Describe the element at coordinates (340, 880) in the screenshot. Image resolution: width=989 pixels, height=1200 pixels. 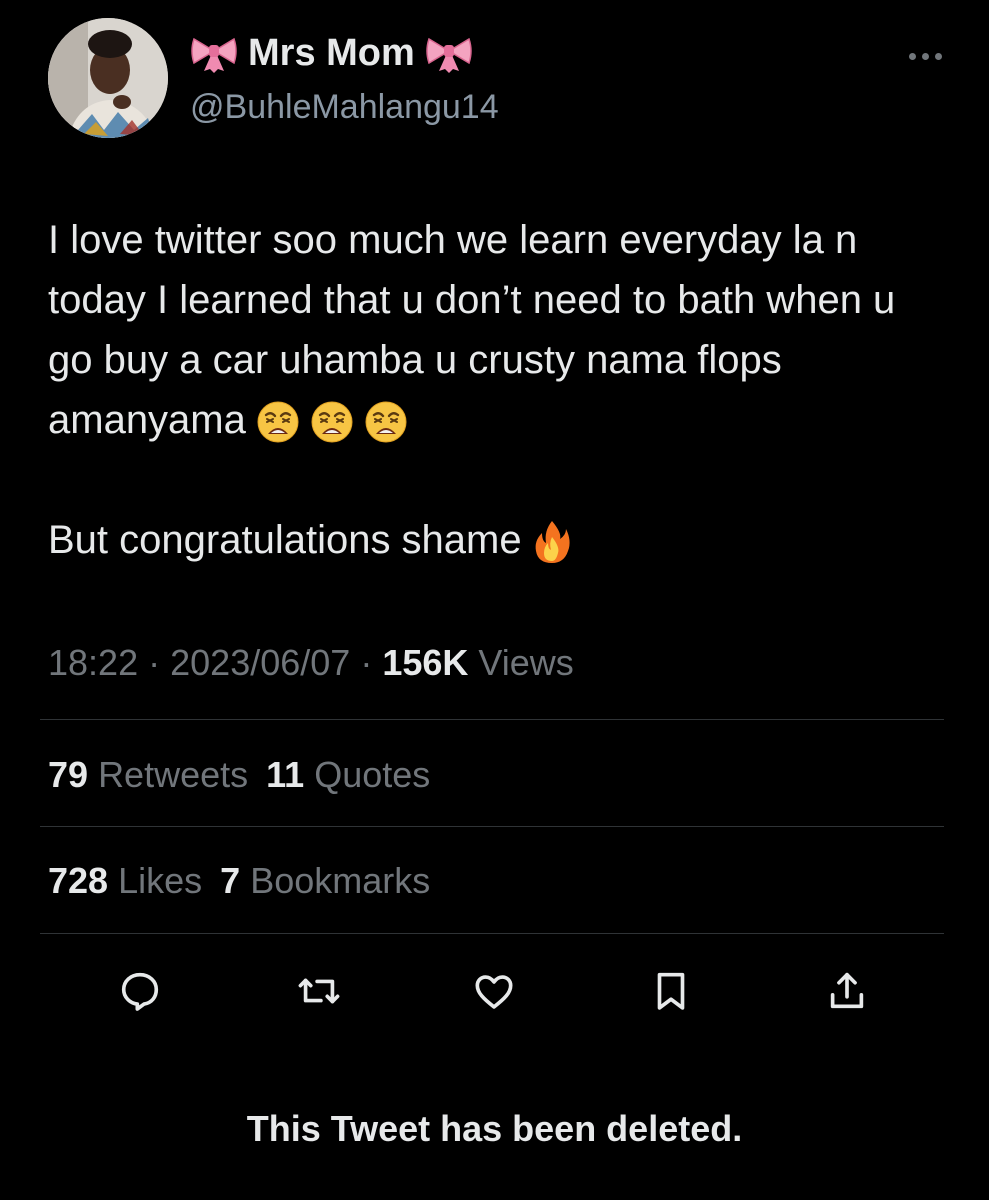
I see `bookmarks-label: Bookmarks` at that location.